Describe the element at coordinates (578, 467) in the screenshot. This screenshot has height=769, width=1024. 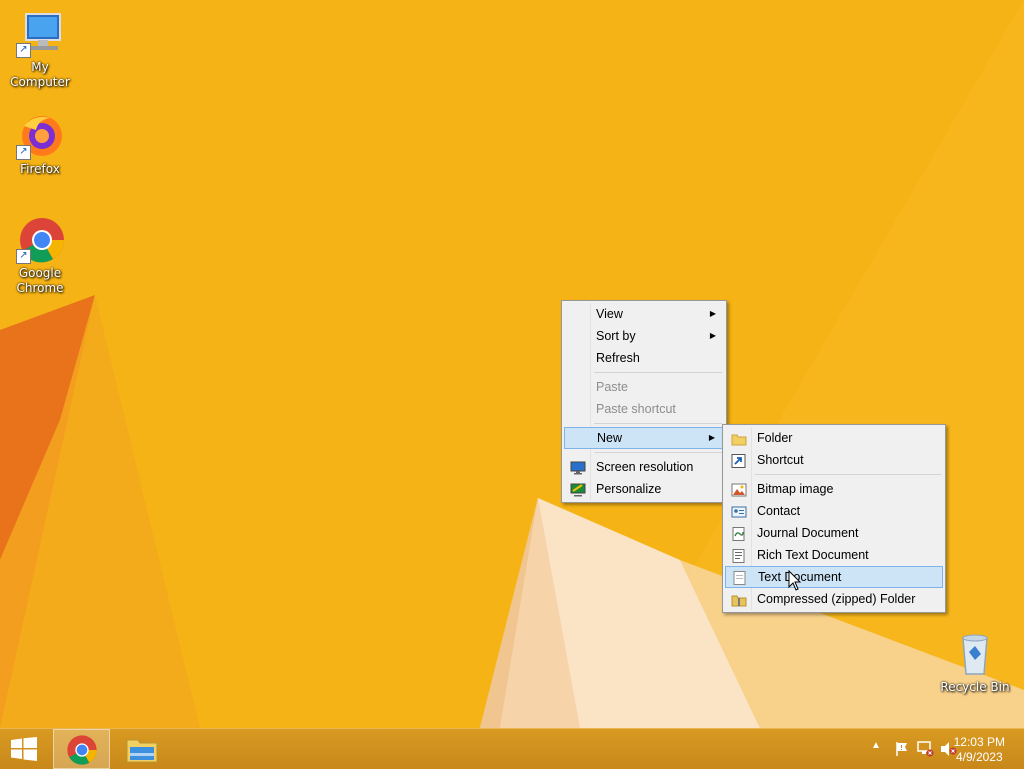
I see `display-icon` at that location.